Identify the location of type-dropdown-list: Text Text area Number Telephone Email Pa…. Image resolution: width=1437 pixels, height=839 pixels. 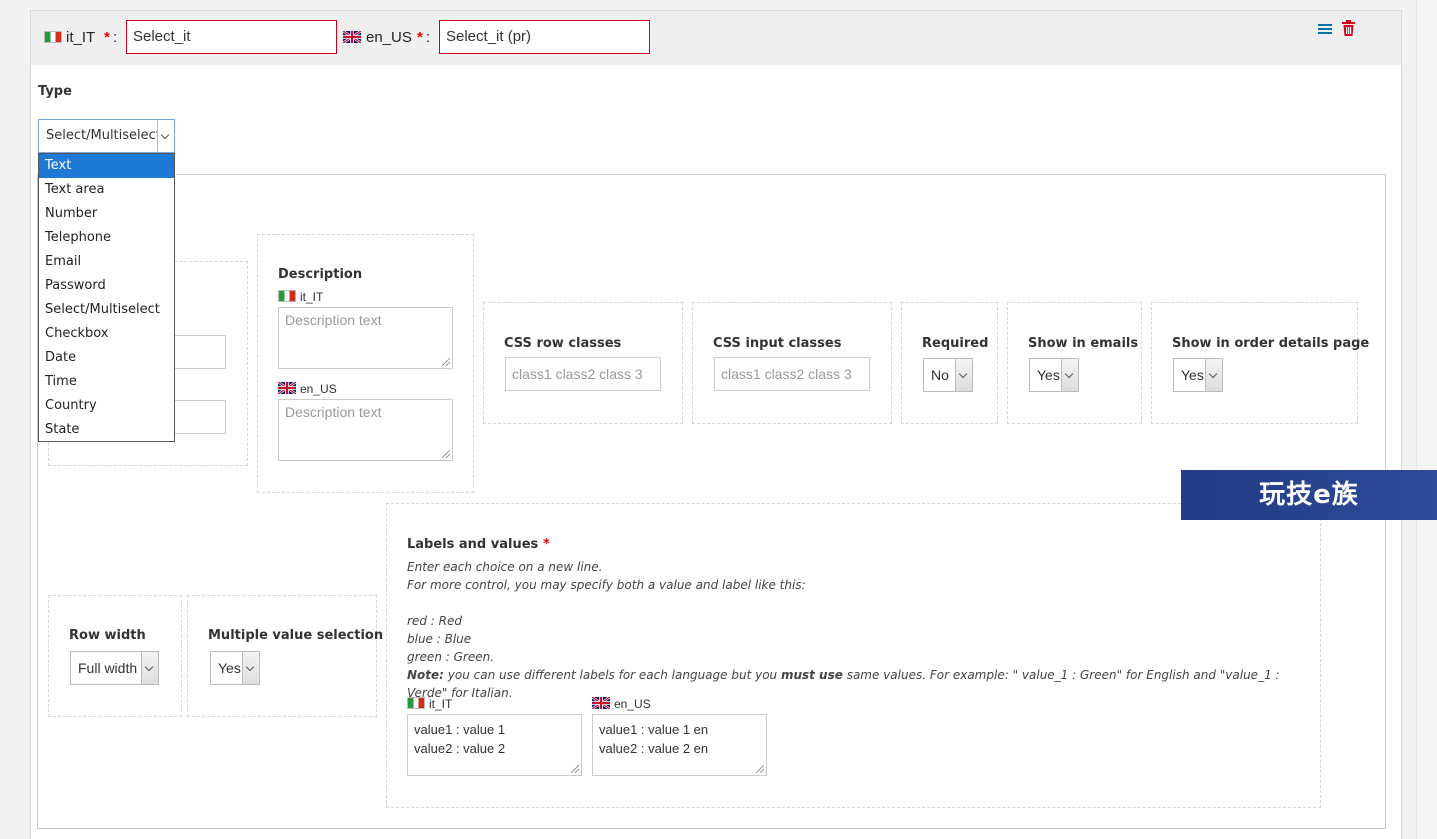
(106, 297).